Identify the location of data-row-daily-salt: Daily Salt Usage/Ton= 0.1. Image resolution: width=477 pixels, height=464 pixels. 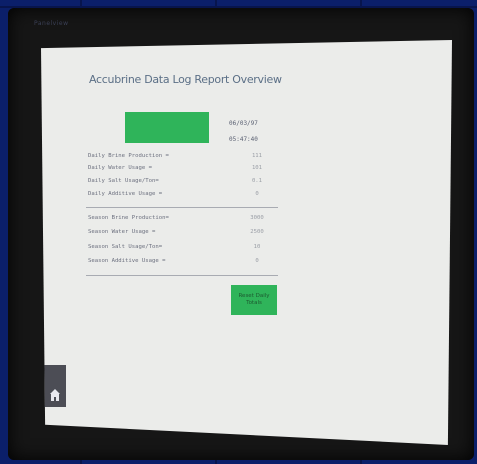
(183, 183).